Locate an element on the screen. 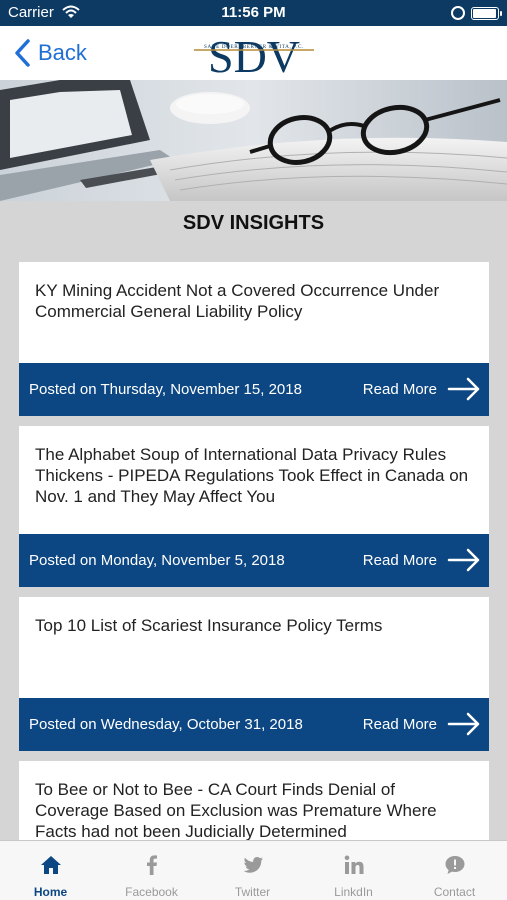 This screenshot has width=507, height=900. tab-bar: Home Facebook Twitter LinkdIn Contact is located at coordinates (253, 870).